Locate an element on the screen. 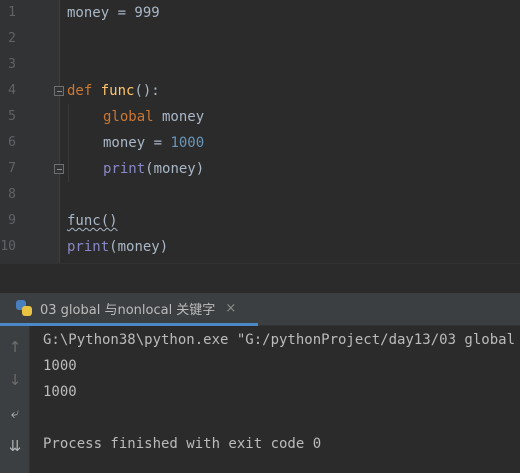 Image resolution: width=520 pixels, height=473 pixels. close-icon: × is located at coordinates (230, 308).